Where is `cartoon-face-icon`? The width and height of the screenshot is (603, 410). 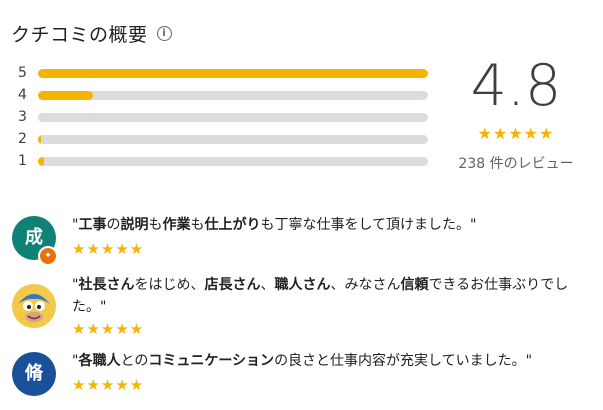
cartoon-face-icon is located at coordinates (34, 306).